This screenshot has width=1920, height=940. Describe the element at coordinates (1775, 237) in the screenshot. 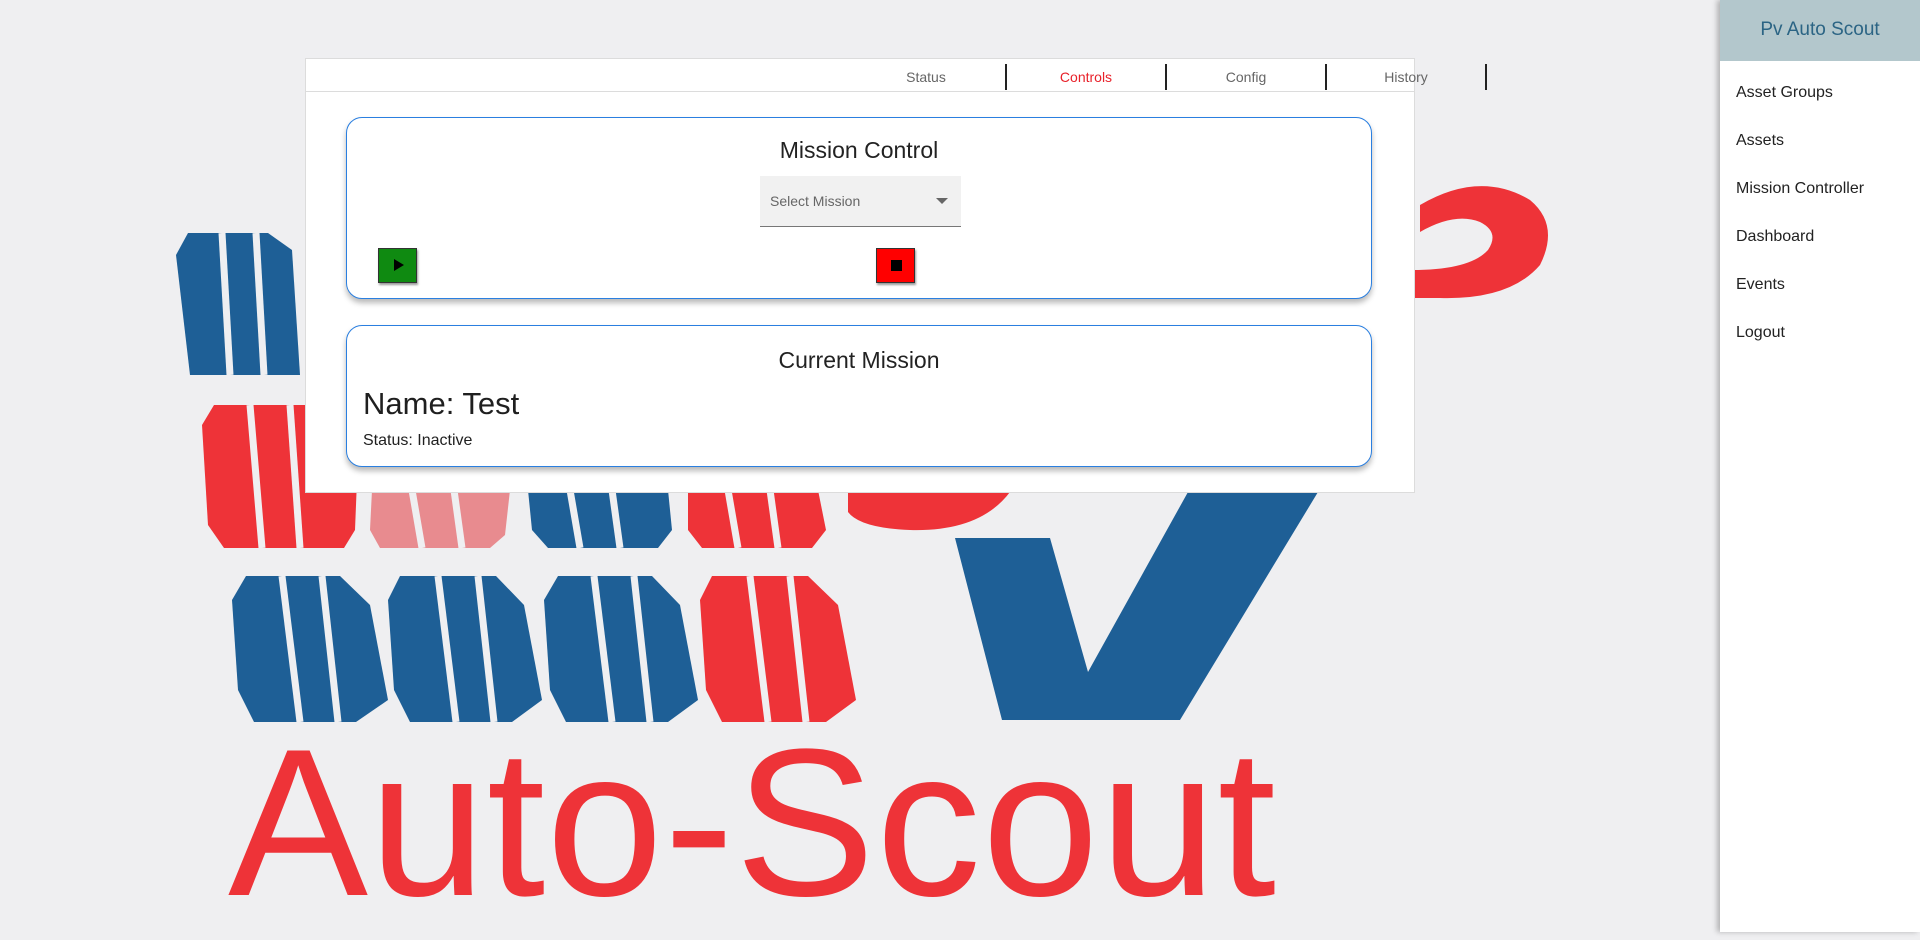

I see `sidebar-item-dashboard: Dashboard` at that location.